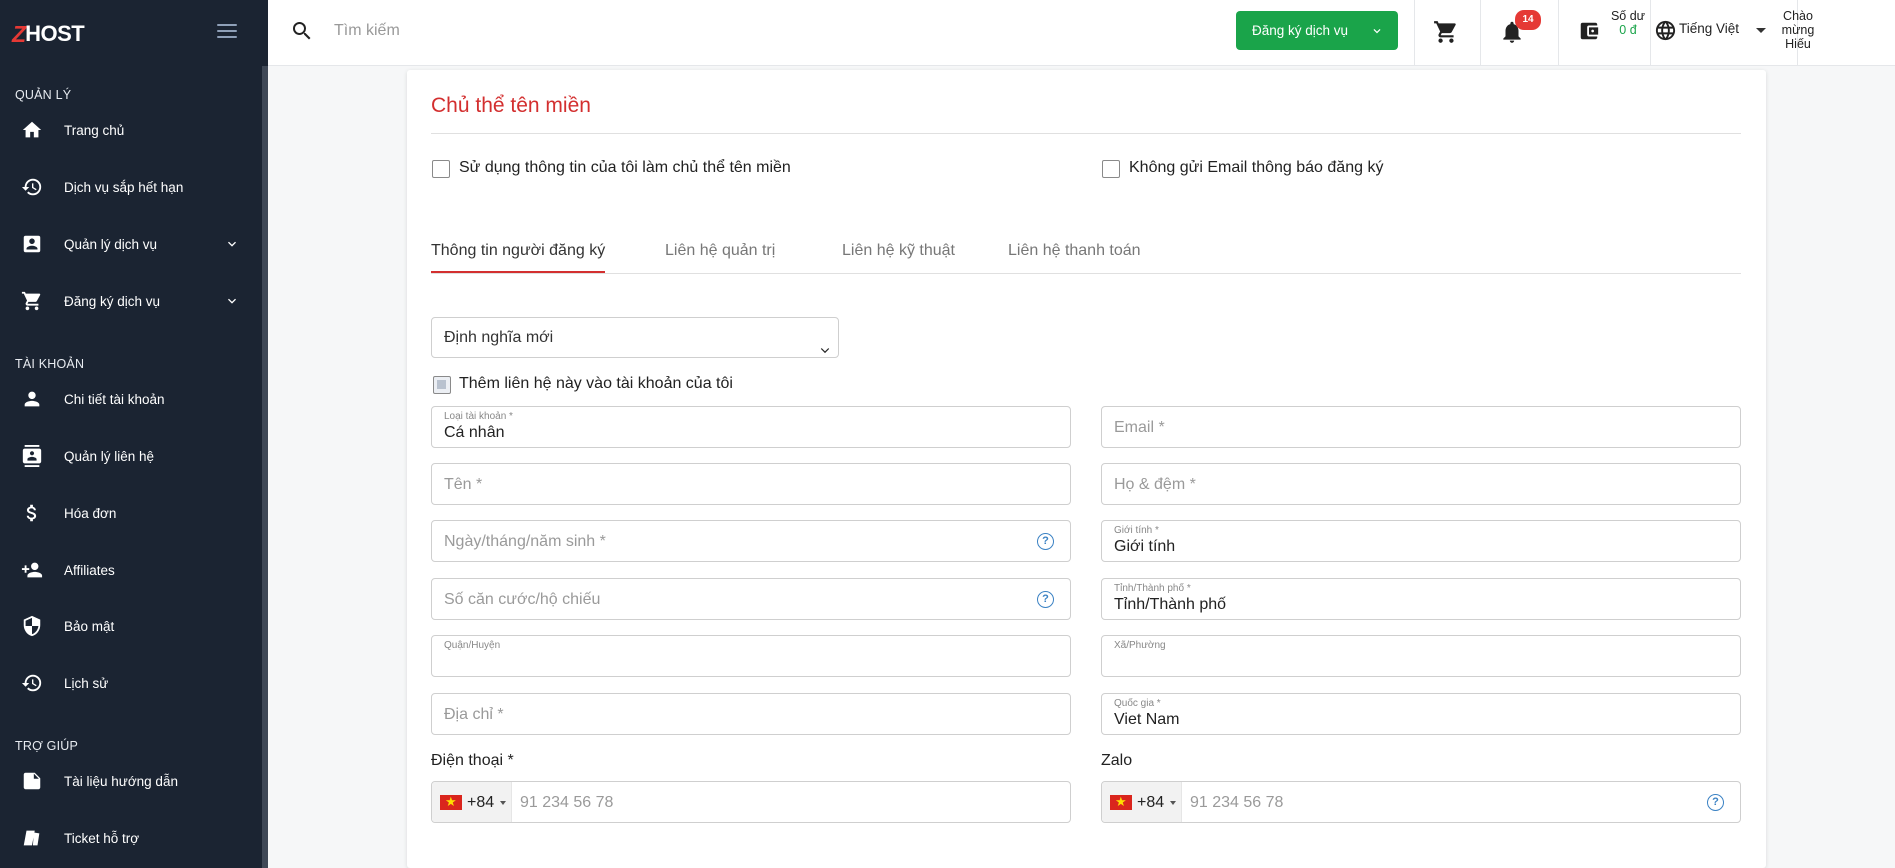 The image size is (1895, 868). What do you see at coordinates (19, 33) in the screenshot?
I see `logo-z: Z` at bounding box center [19, 33].